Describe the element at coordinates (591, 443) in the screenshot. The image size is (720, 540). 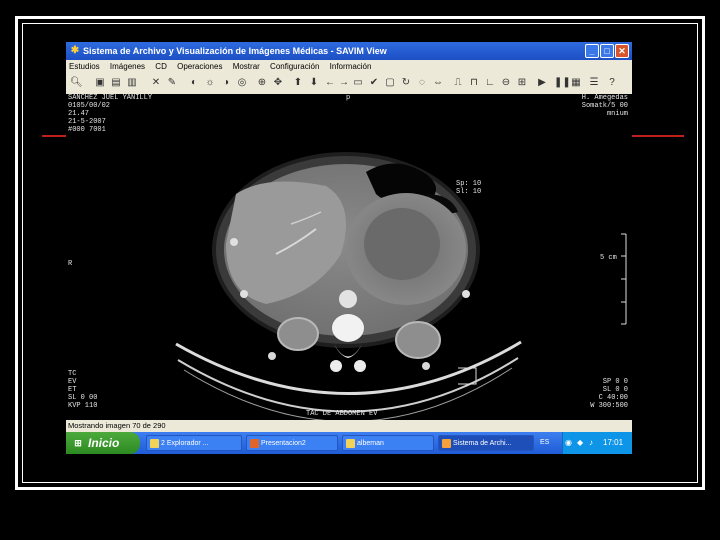
I see `volume-icon: ♪` at that location.